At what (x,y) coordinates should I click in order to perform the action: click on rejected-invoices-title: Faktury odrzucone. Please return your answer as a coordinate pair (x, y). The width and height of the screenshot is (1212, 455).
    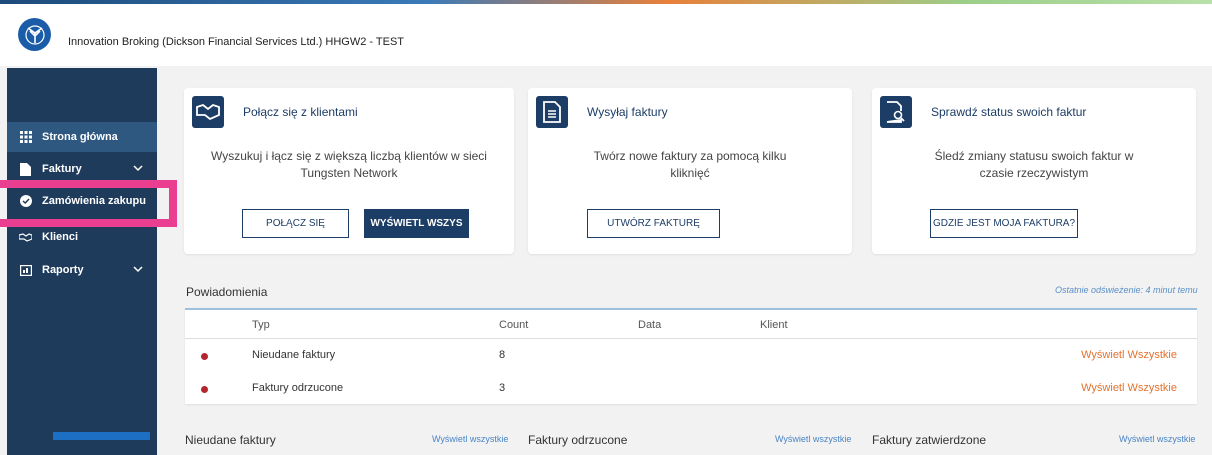
    Looking at the image, I should click on (578, 440).